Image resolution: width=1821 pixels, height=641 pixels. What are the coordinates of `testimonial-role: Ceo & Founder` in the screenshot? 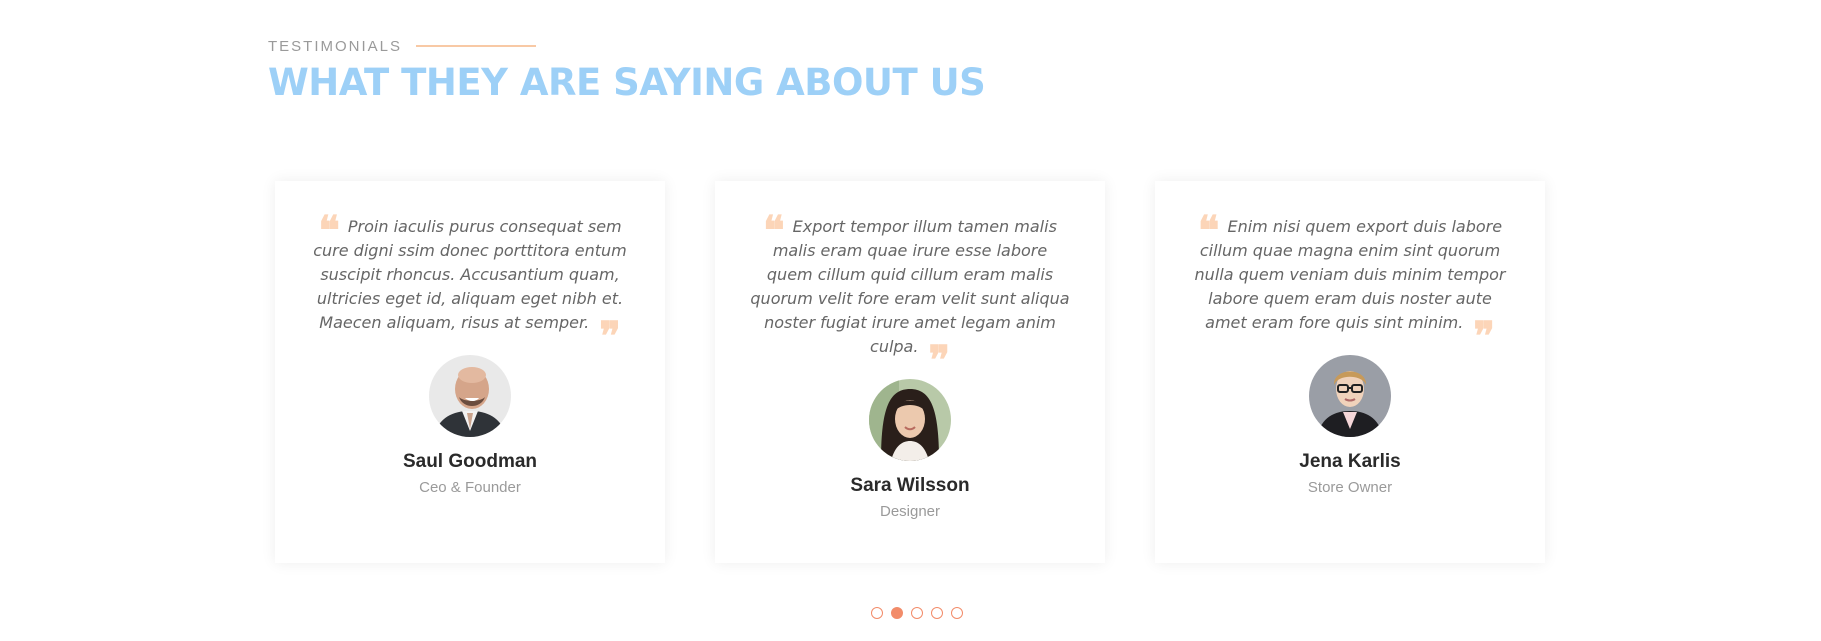 It's located at (470, 487).